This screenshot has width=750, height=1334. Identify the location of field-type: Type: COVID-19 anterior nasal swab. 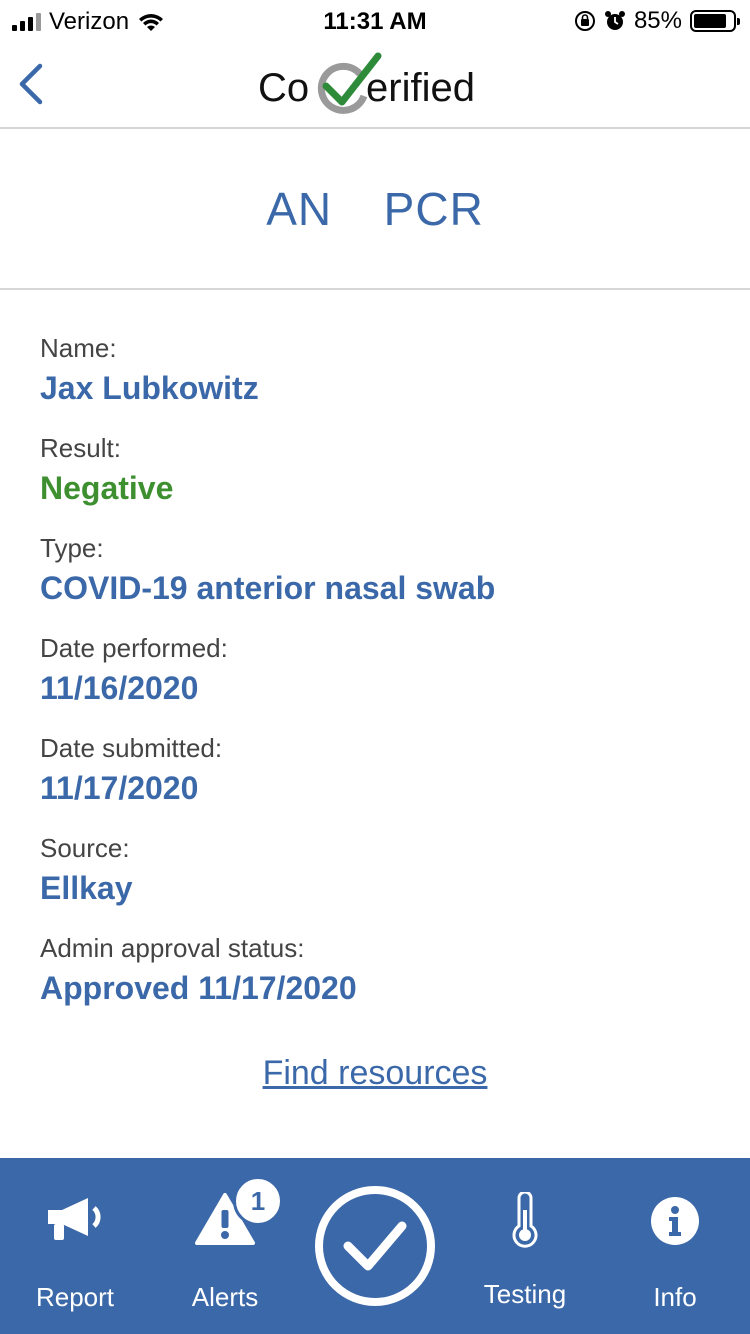
(380, 580).